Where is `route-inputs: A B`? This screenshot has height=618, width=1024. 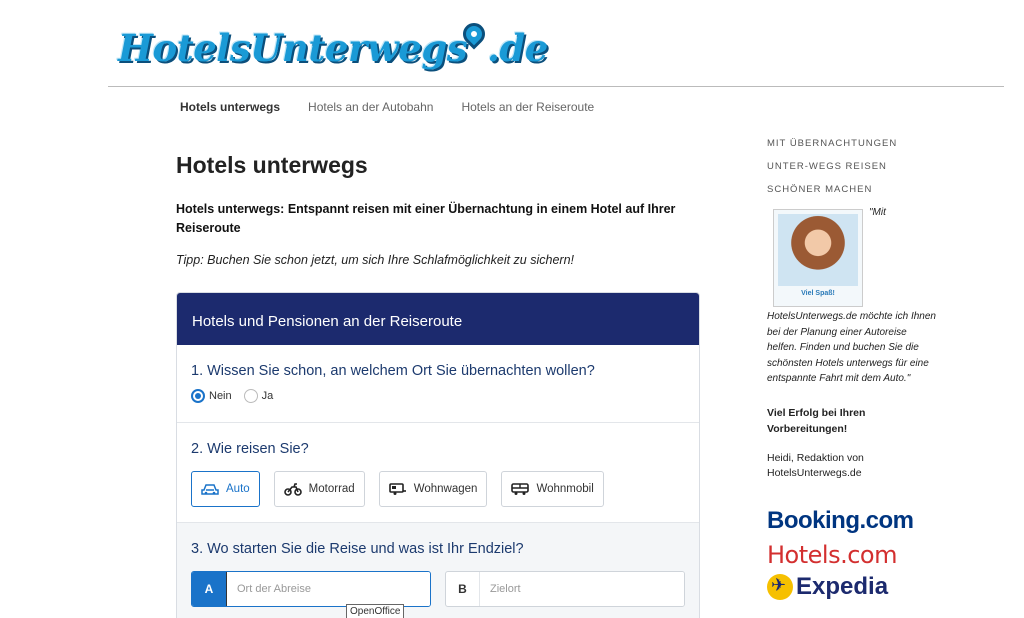 route-inputs: A B is located at coordinates (438, 589).